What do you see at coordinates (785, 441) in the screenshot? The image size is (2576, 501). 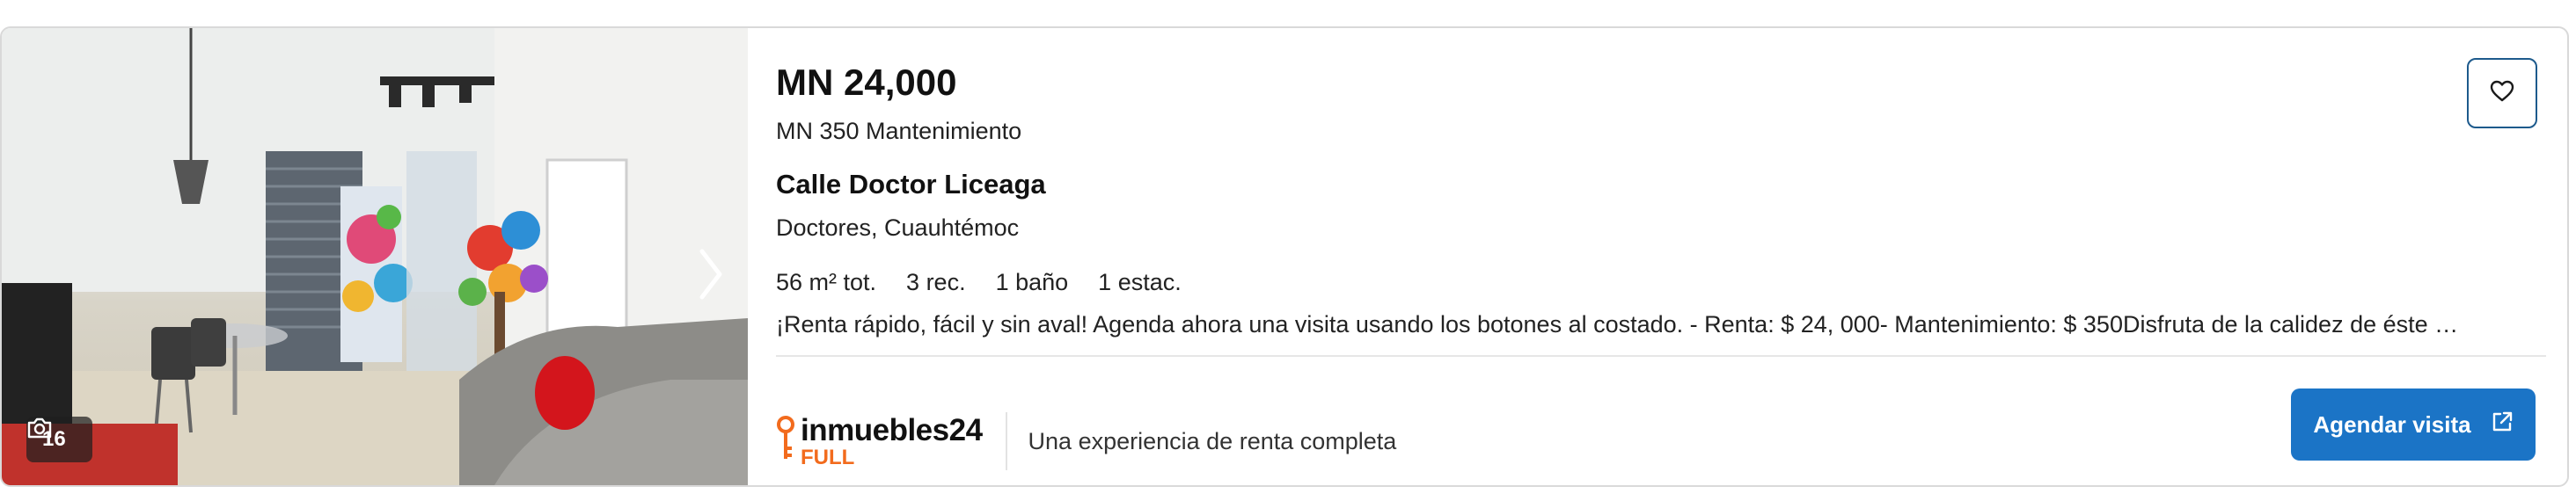 I see `key-icon` at bounding box center [785, 441].